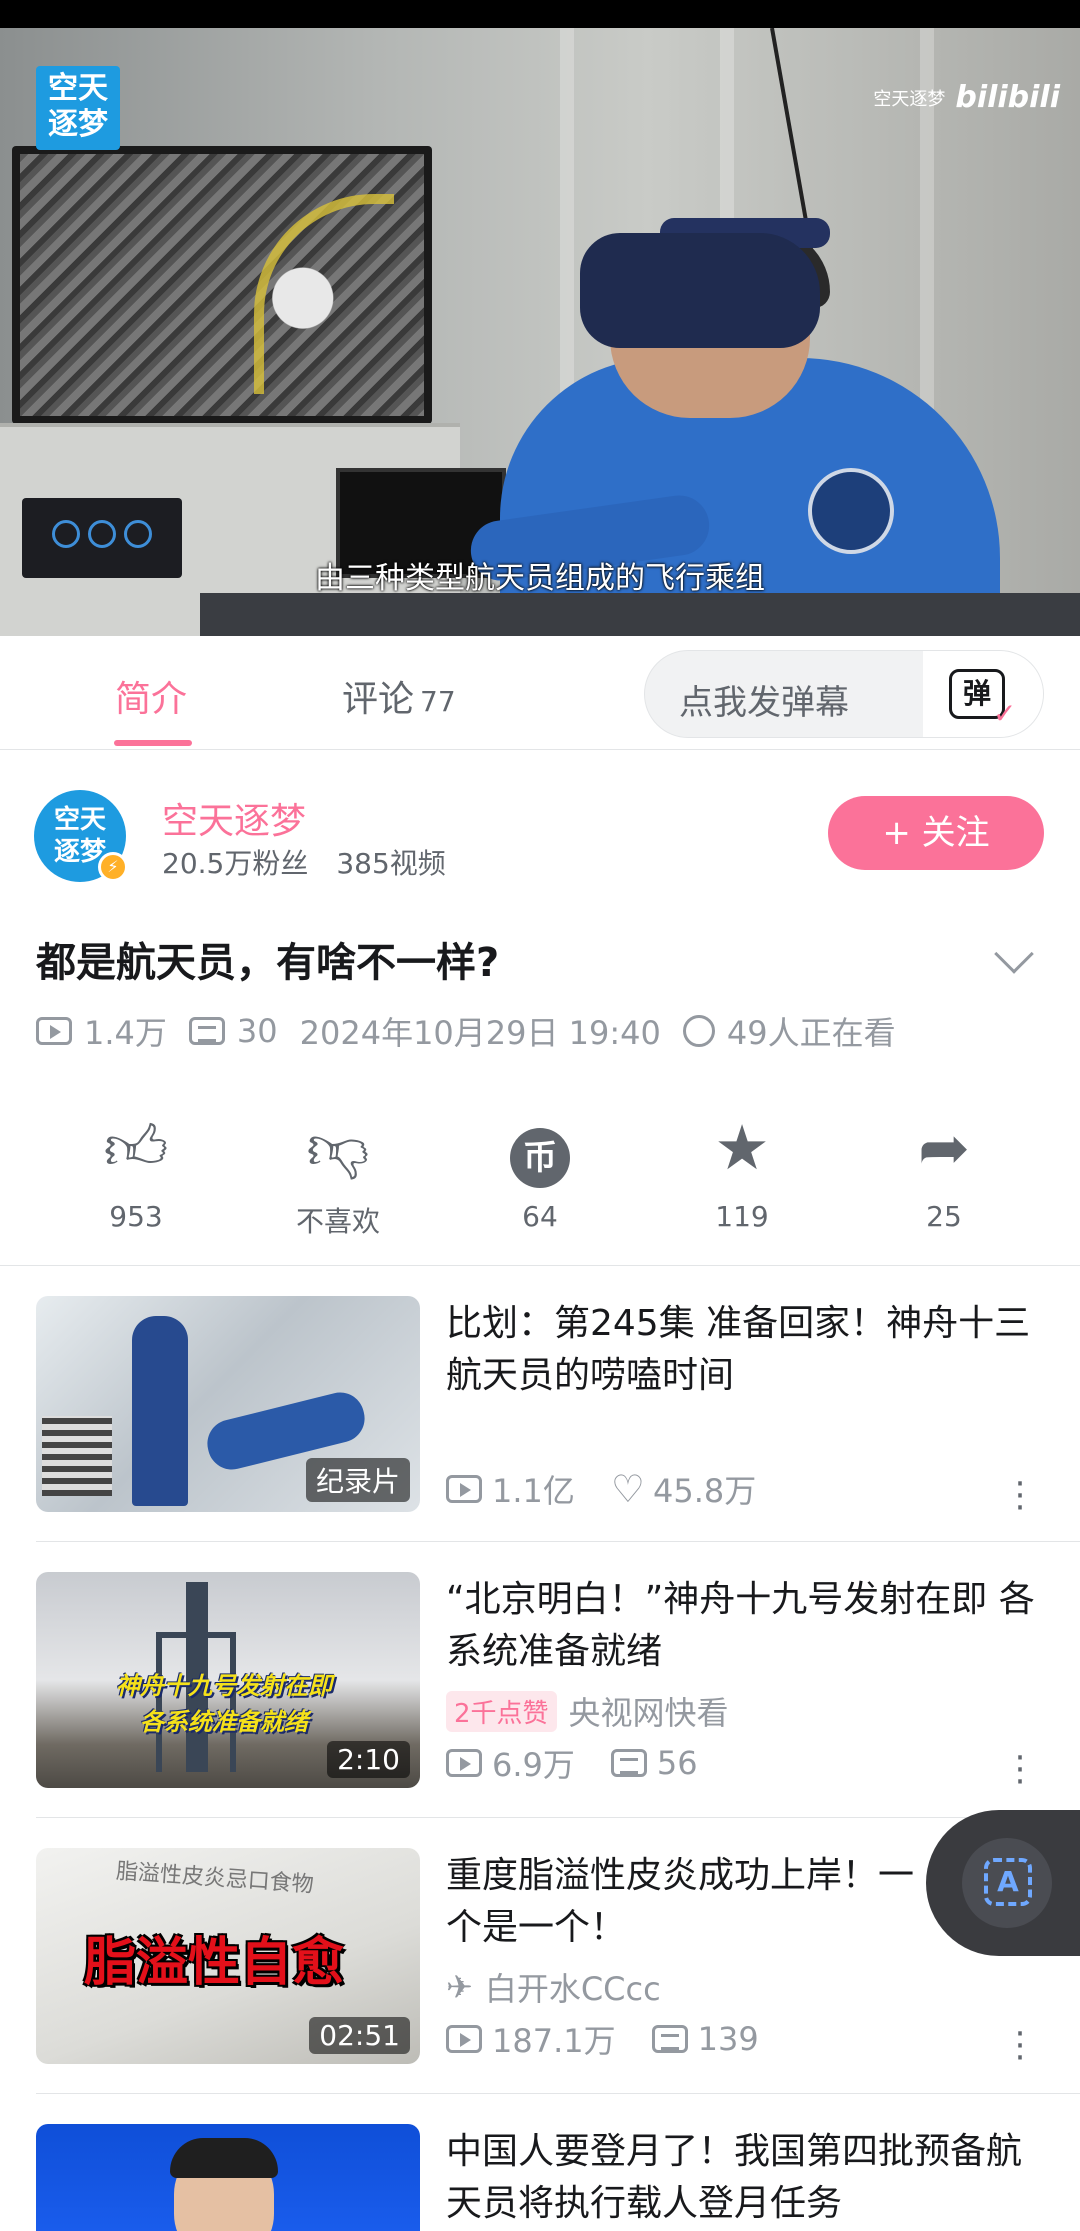  I want to click on star-icon: ★, so click(742, 1147).